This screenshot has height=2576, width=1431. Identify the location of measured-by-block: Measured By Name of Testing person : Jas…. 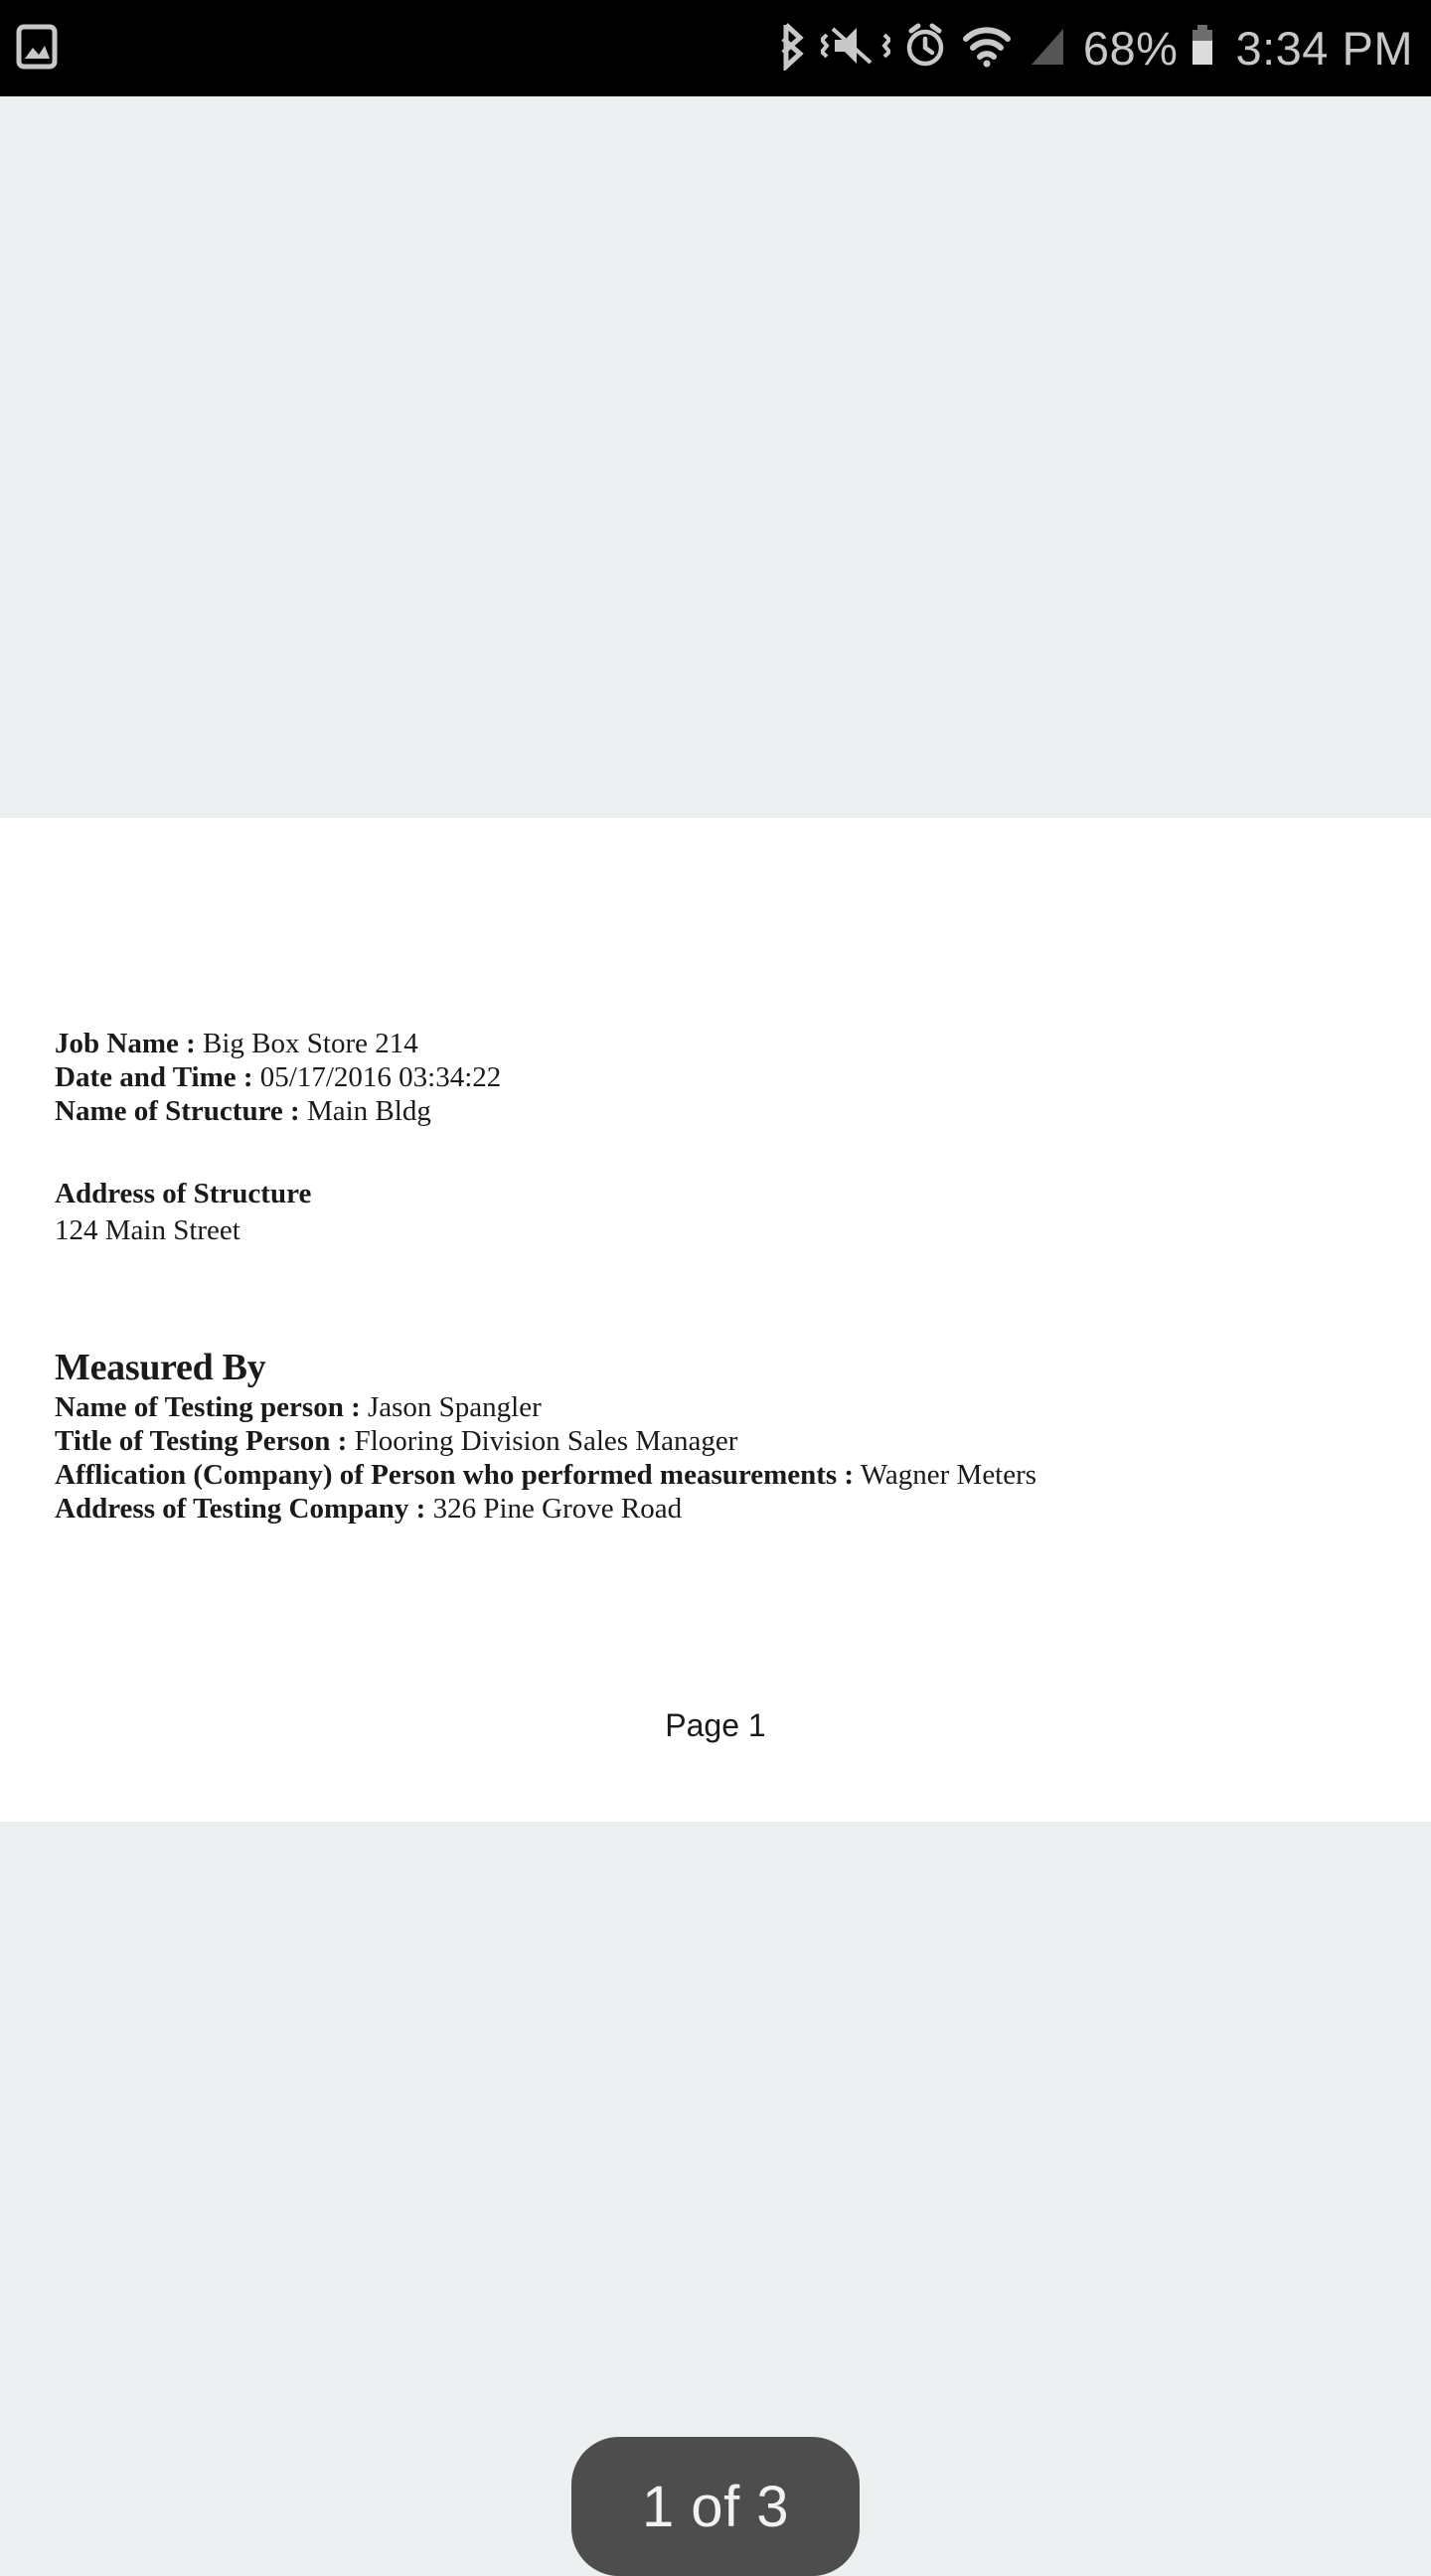
(723, 1435).